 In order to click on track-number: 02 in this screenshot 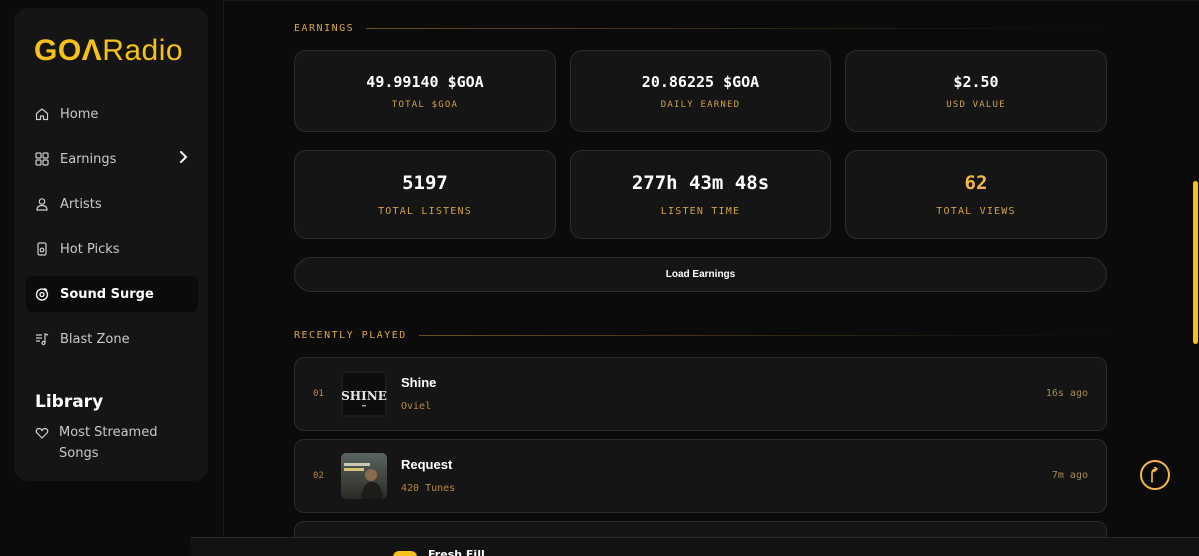, I will do `click(318, 476)`.